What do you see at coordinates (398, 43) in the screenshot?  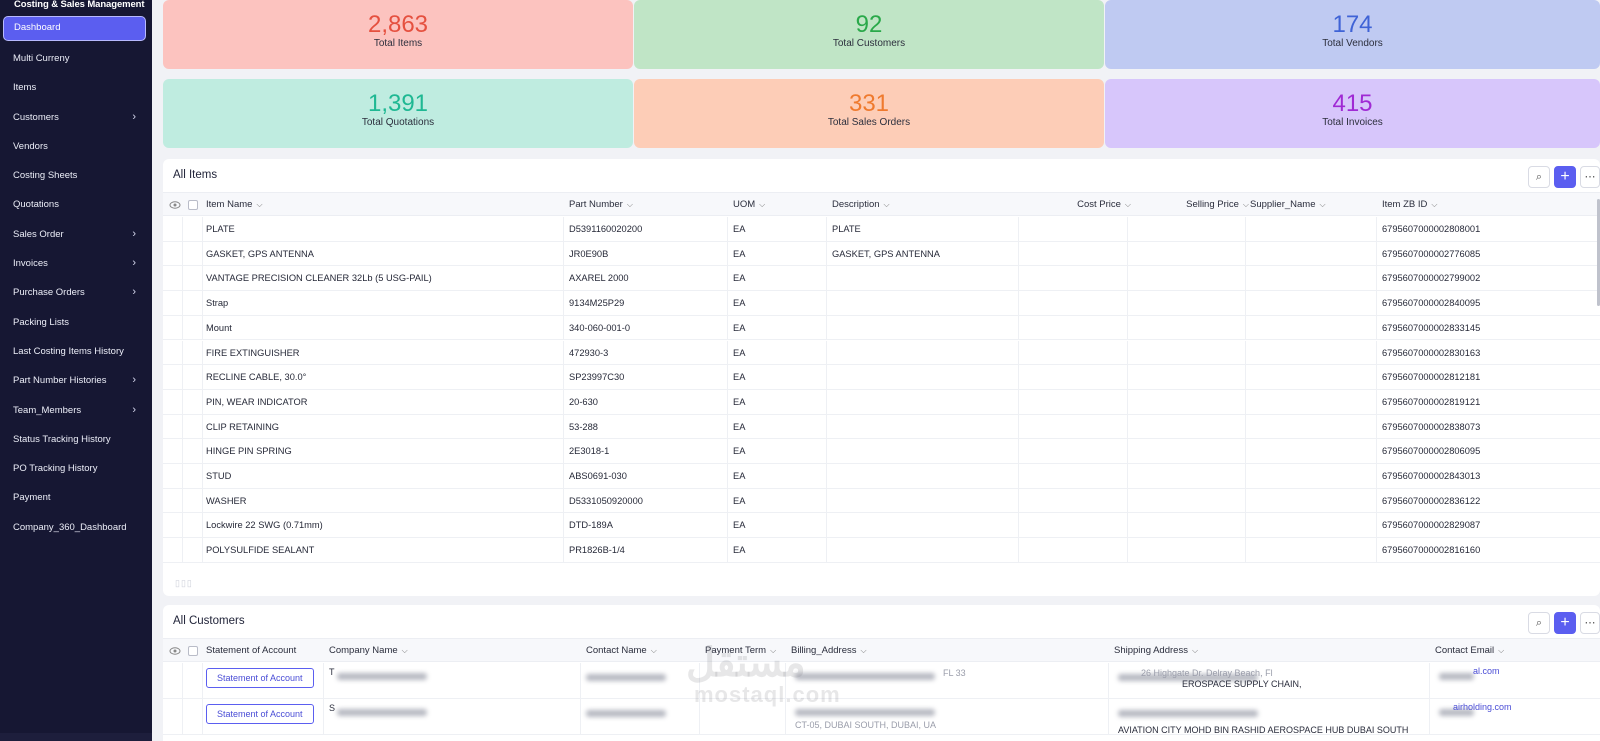 I see `stat-label: Total Items` at bounding box center [398, 43].